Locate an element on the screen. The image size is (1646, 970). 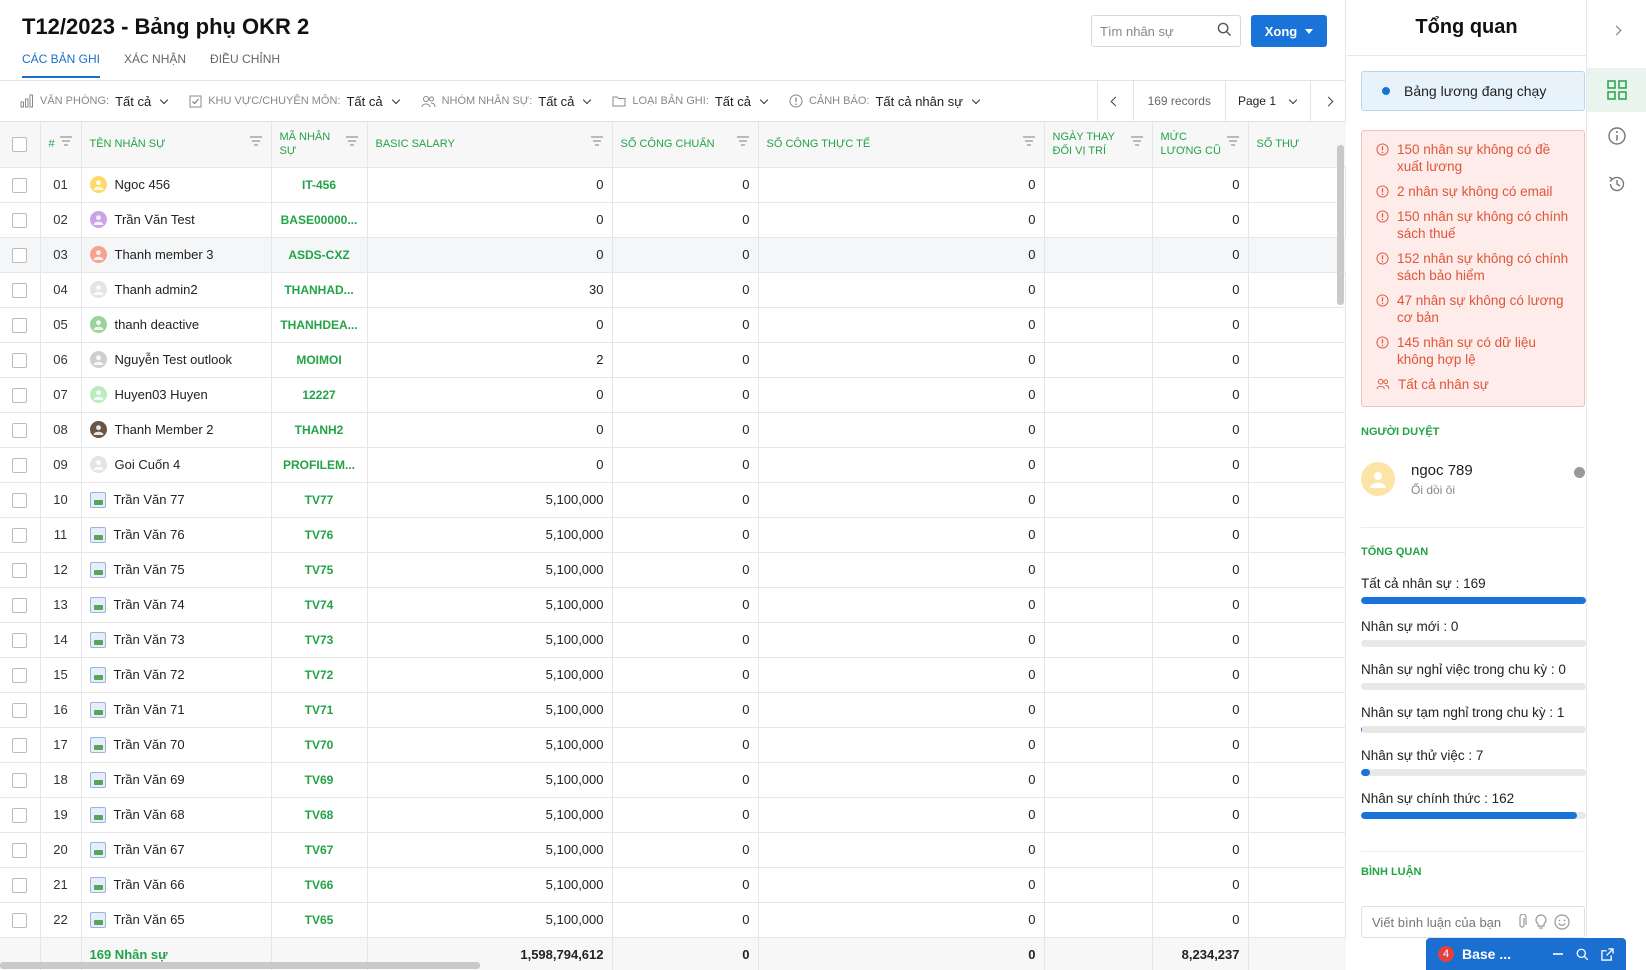
table-row: 12 Trần Văn 75 TV75 5,100,000 0 0 0 is located at coordinates (673, 570).